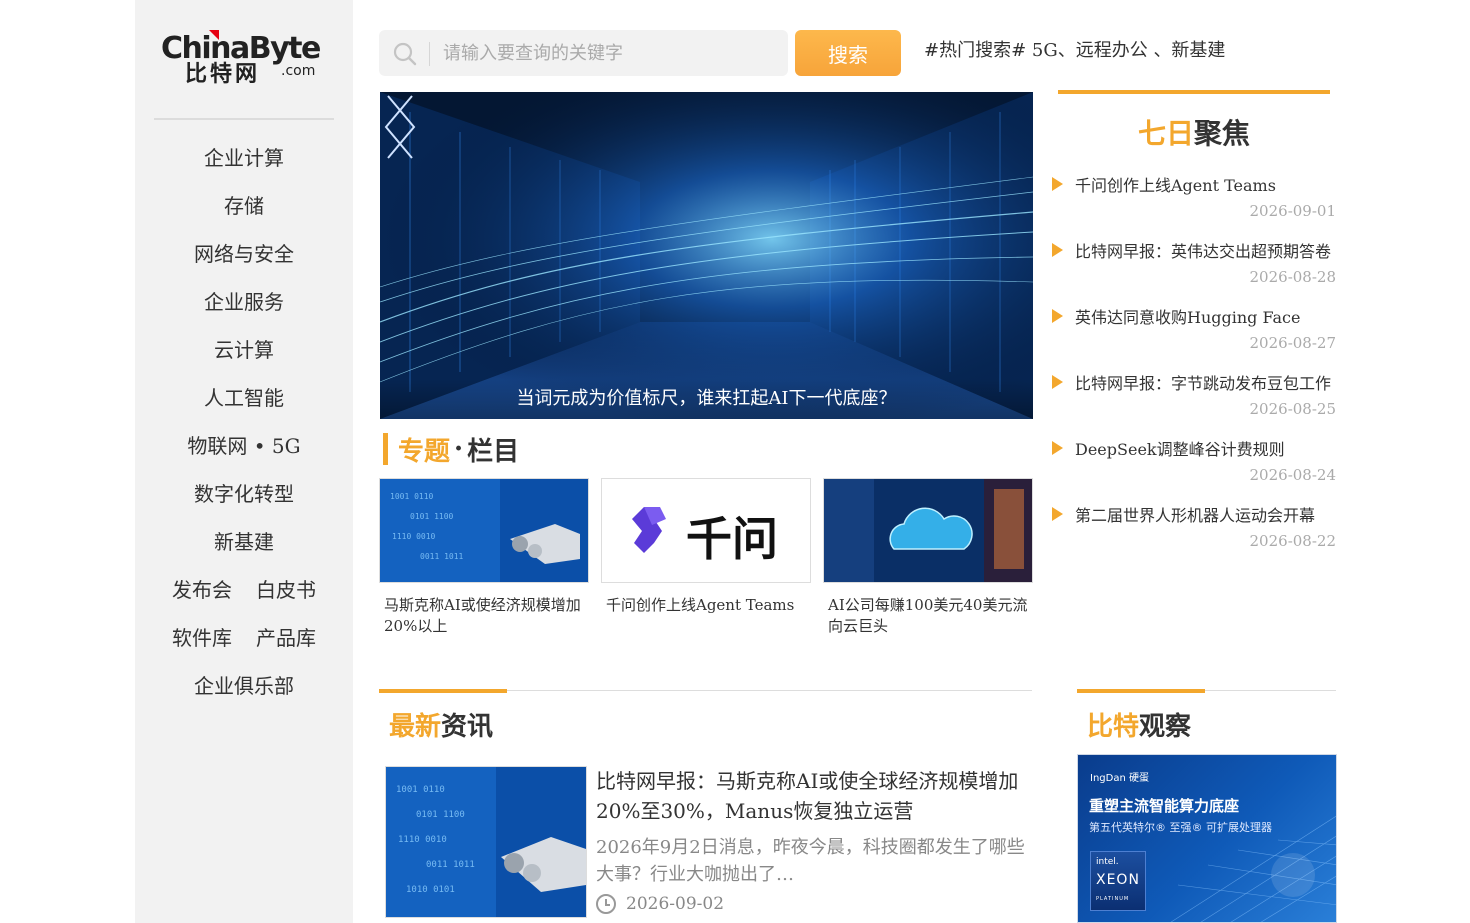 This screenshot has width=1470, height=923. I want to click on latest-heading-rest: 资讯, so click(467, 727).